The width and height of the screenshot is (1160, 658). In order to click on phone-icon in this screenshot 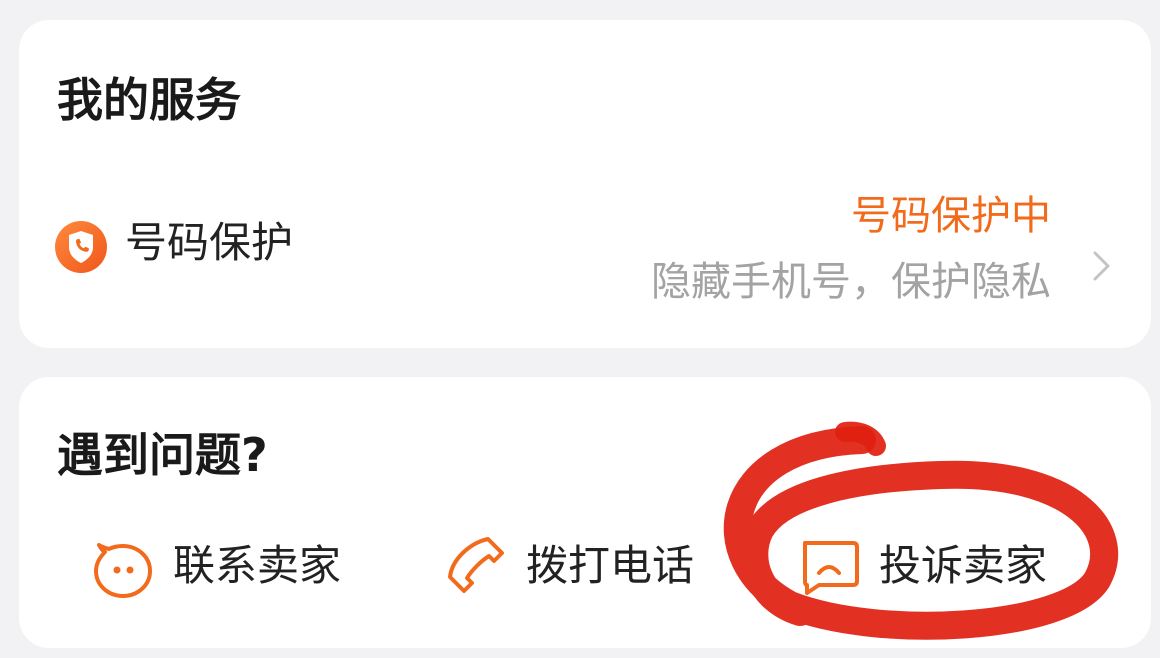, I will do `click(476, 565)`.